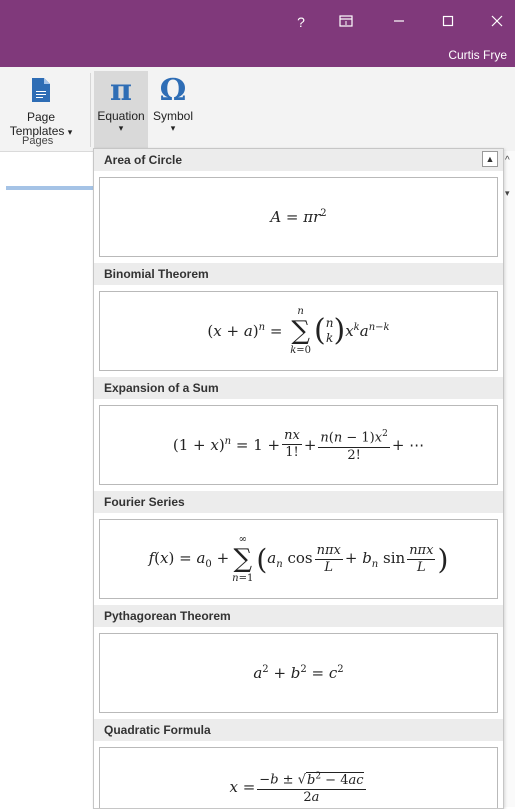  What do you see at coordinates (298, 445) in the screenshot?
I see `equation-expansion-of-a-sum: (1 + x)n = 1 + nx 1! + n(n − 1)x2 2! + ⋯` at bounding box center [298, 445].